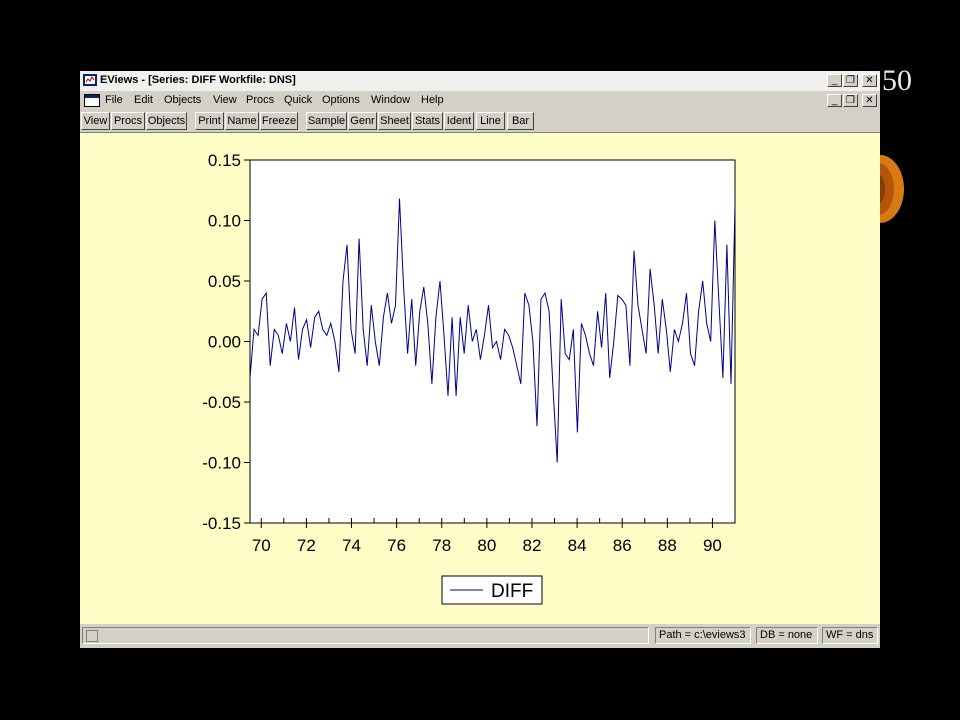 This screenshot has width=960, height=720. I want to click on y-tick-label: -0.15, so click(221, 523).